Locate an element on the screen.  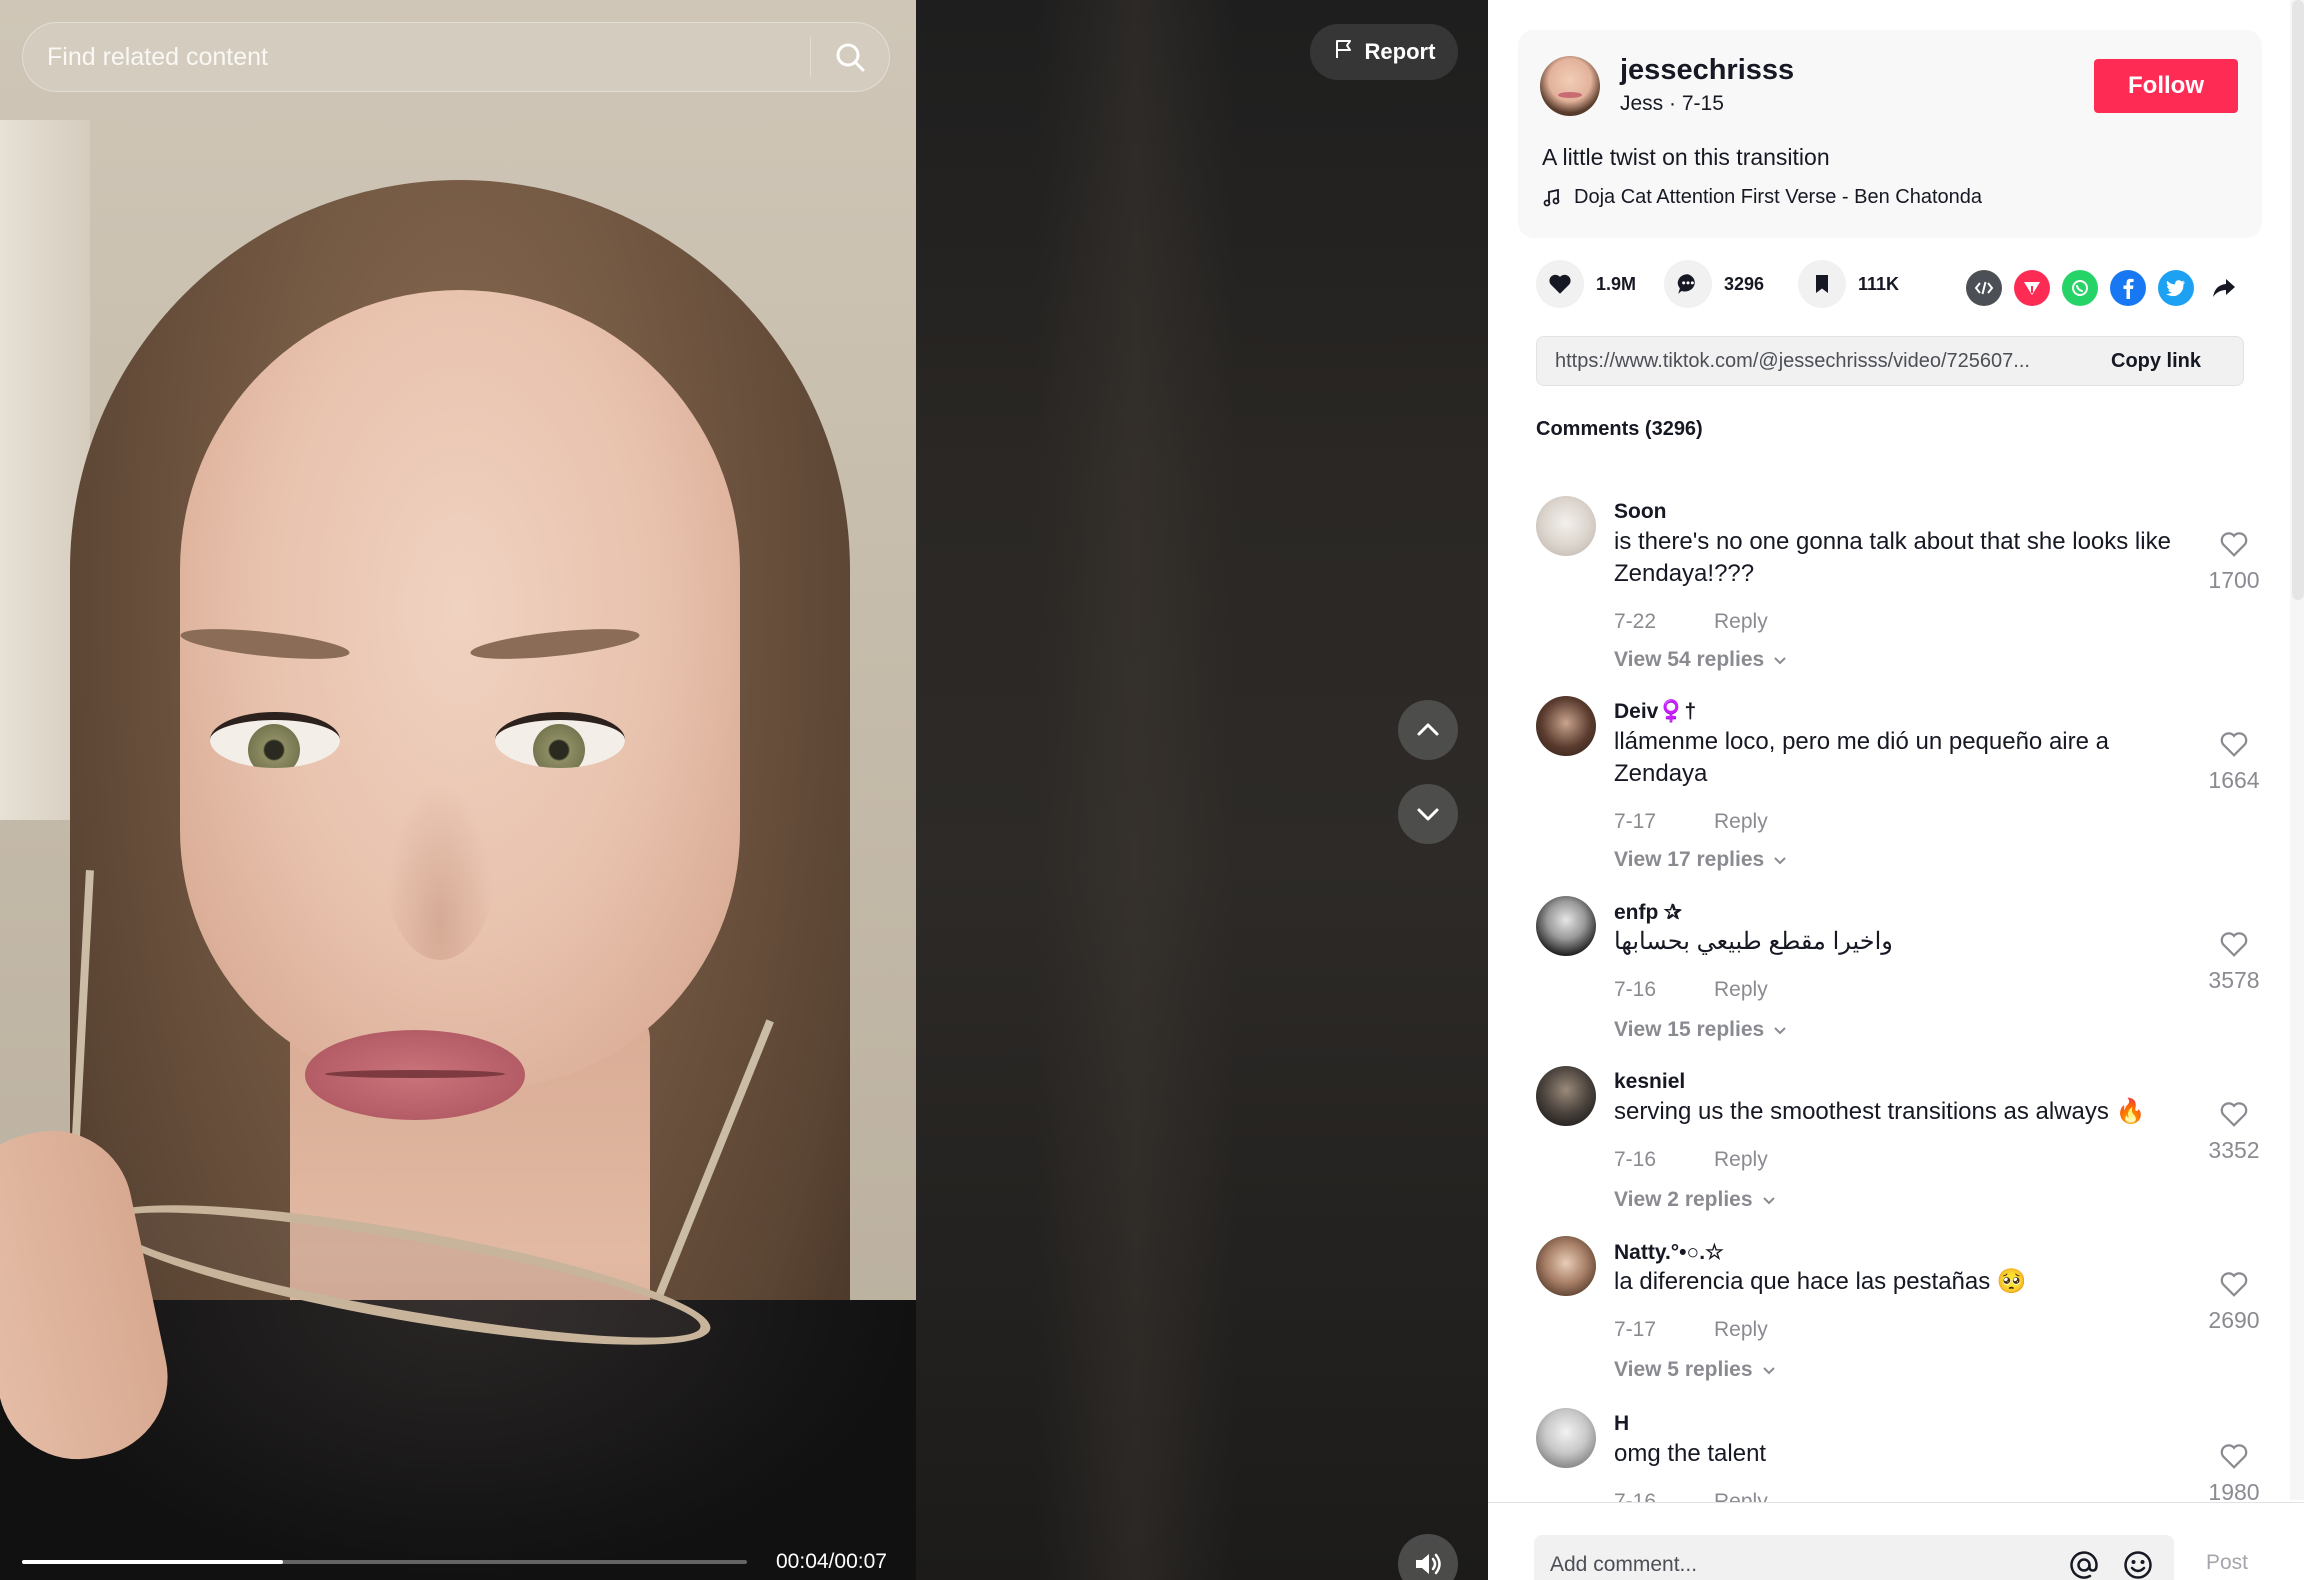
commenter-username: kesniel is located at coordinates (1649, 1082).